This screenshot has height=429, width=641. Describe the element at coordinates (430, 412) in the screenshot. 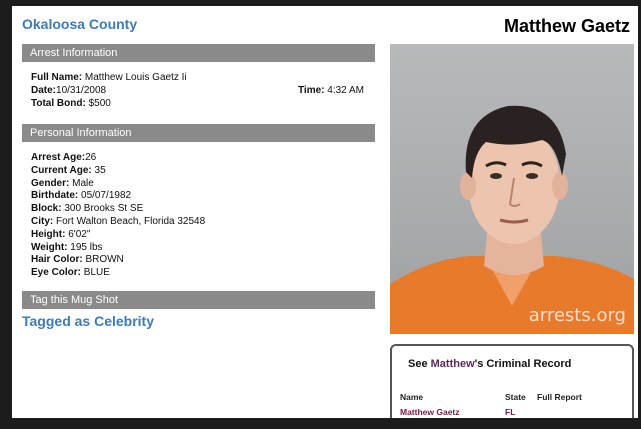

I see `record-row-name-link: Matthew Gaetz` at that location.